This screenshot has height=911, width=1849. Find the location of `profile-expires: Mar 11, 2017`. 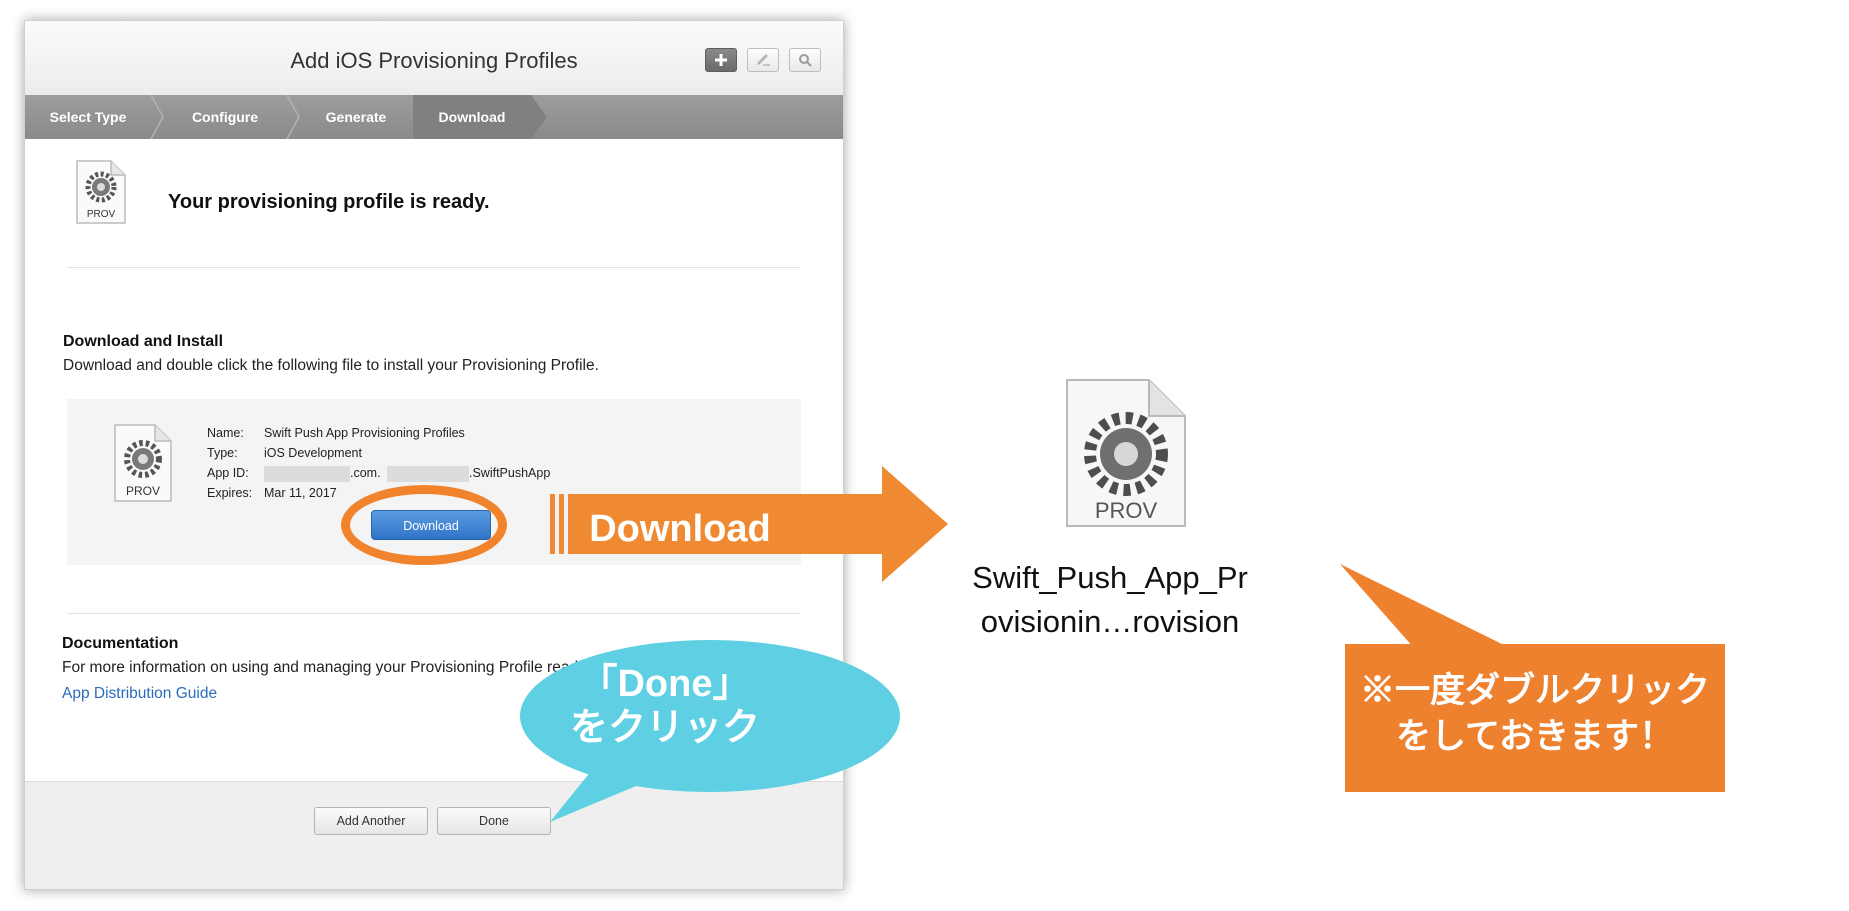

profile-expires: Mar 11, 2017 is located at coordinates (300, 493).